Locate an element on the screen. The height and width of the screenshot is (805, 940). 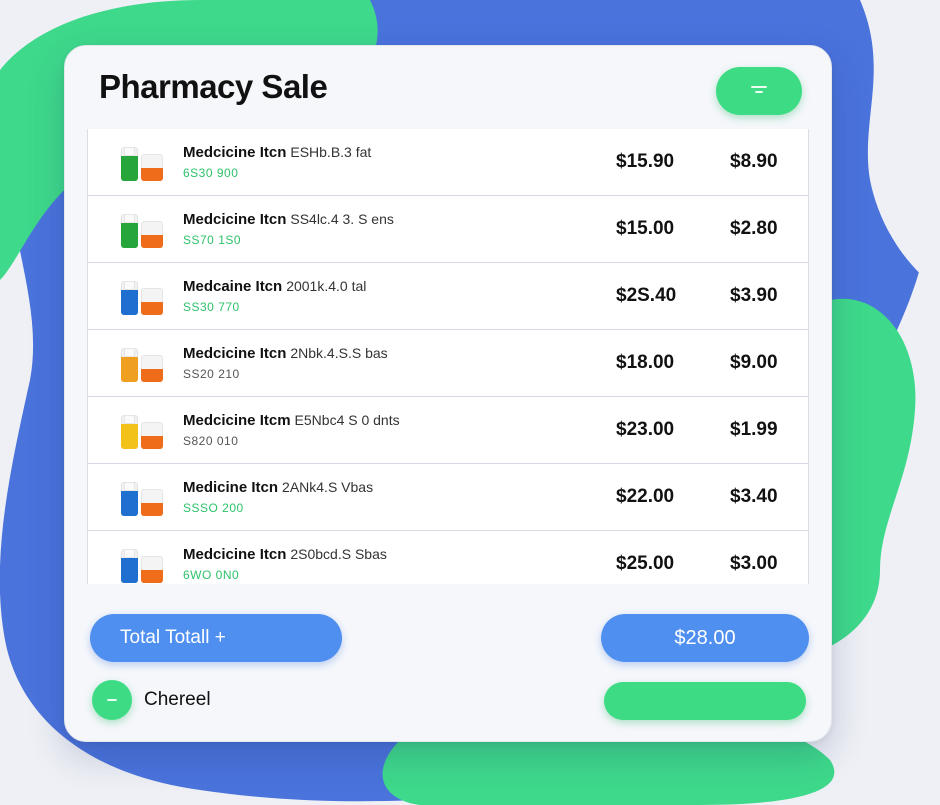
filter-icon is located at coordinates (759, 91).